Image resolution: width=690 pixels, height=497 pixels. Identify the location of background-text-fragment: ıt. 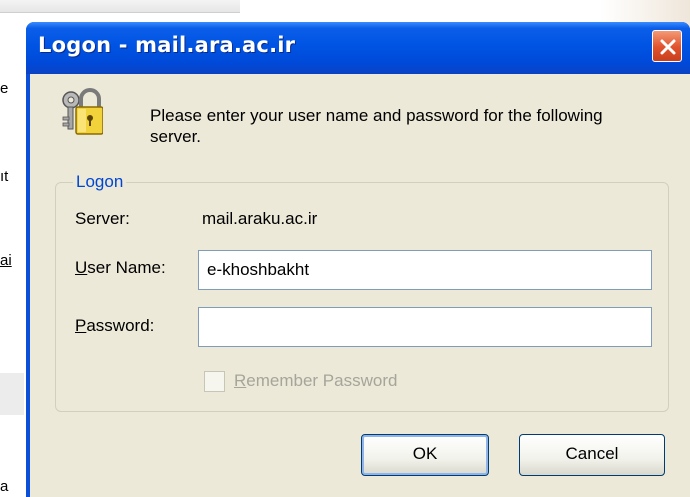
(4, 176).